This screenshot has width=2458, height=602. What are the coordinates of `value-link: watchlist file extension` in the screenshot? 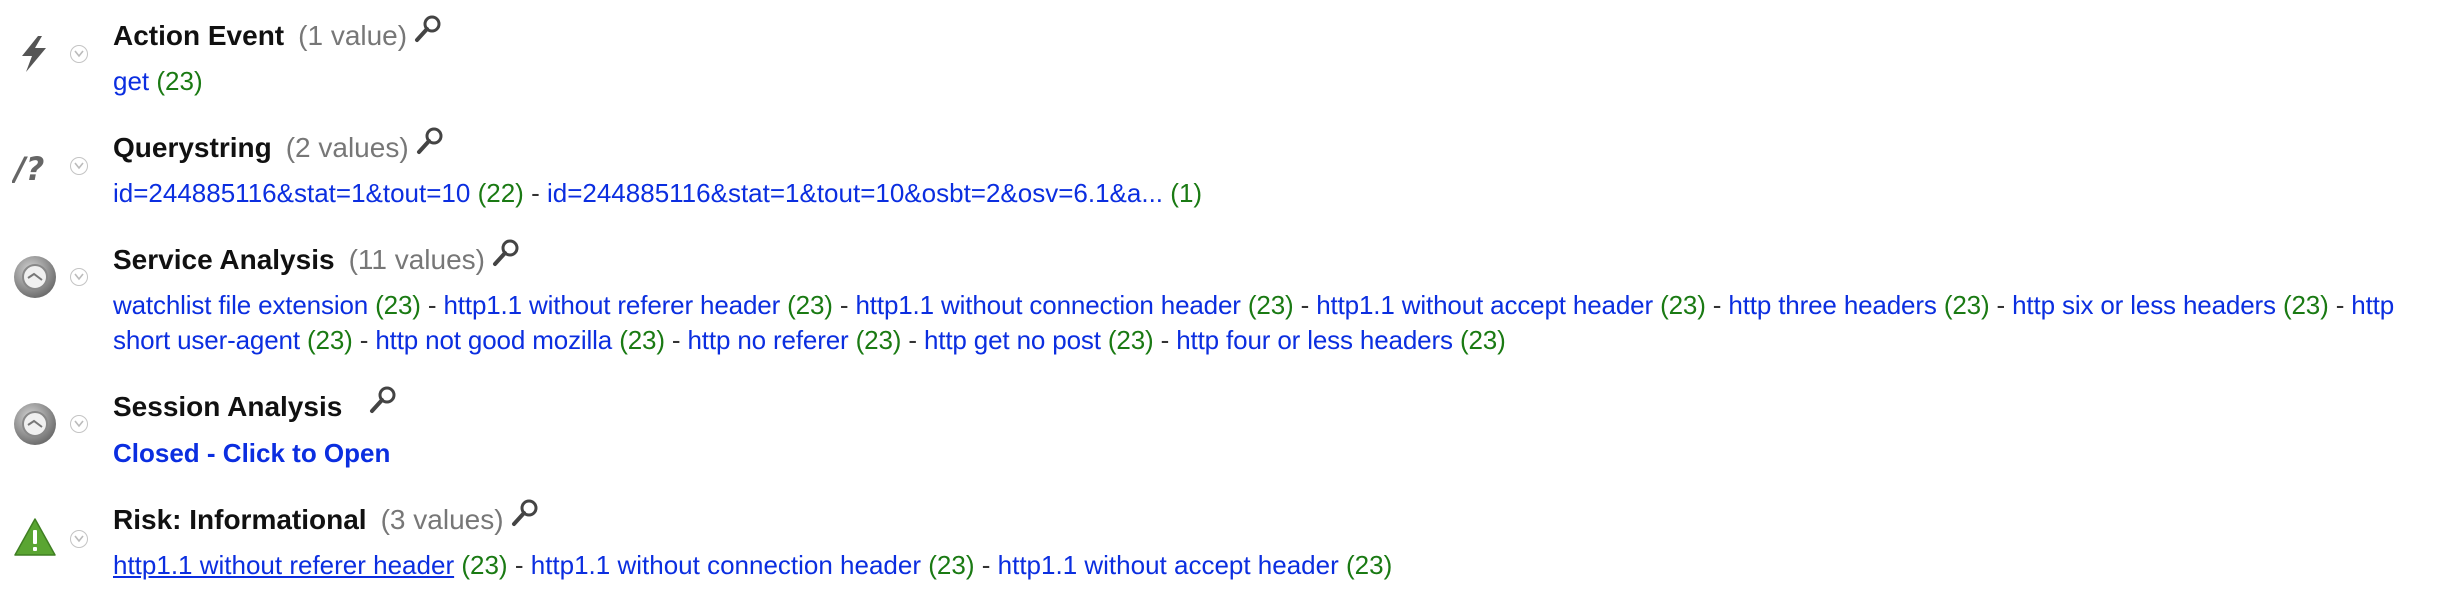 It's located at (240, 305).